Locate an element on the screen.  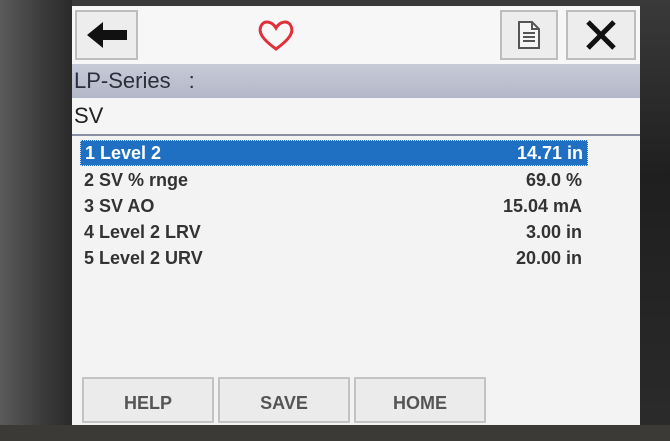
save-button: SAVE is located at coordinates (284, 400).